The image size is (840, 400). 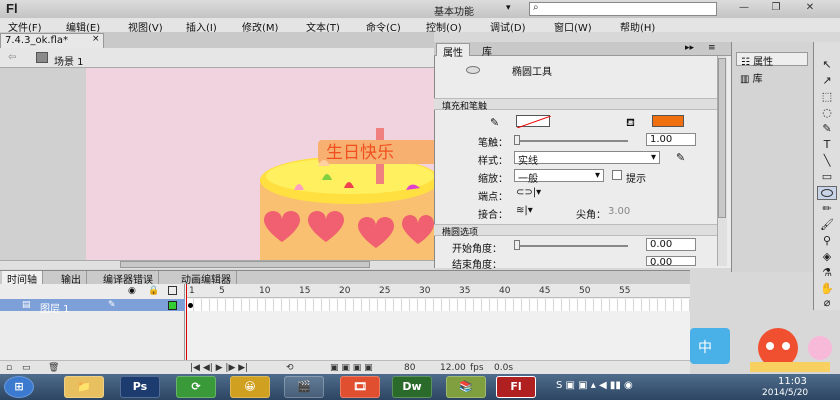 I want to click on explorer-taskbar-icon: 📁, so click(x=84, y=387).